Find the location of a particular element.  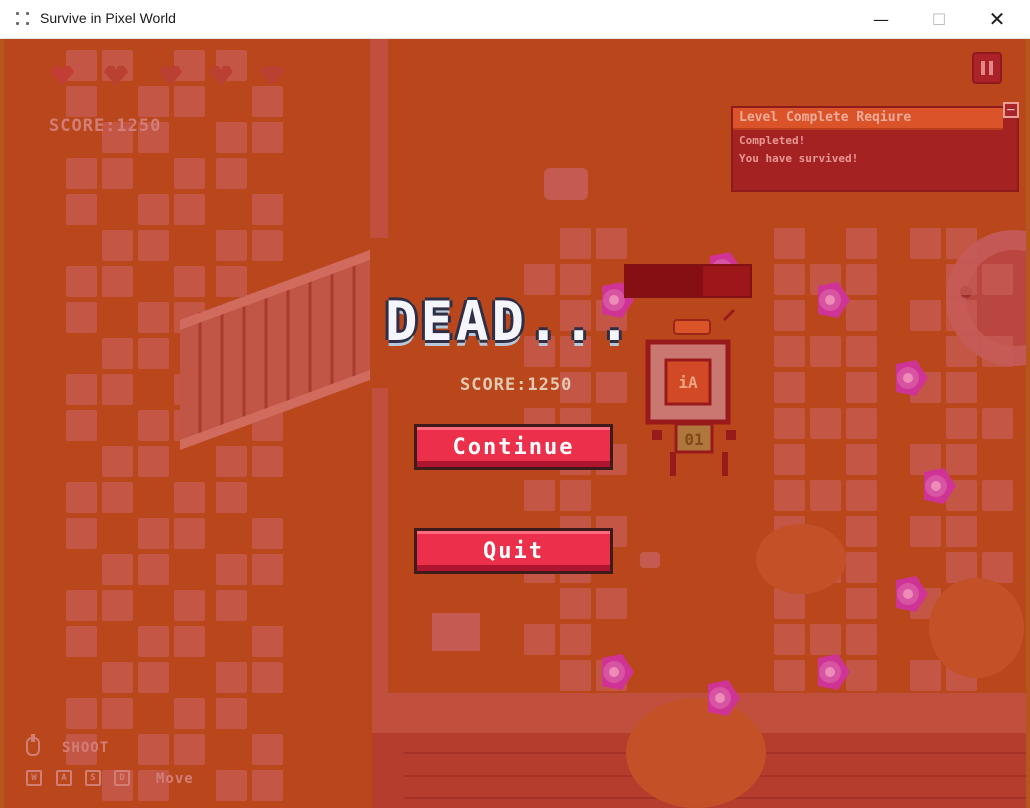

shoot-hint: SHOOT is located at coordinates (86, 748).